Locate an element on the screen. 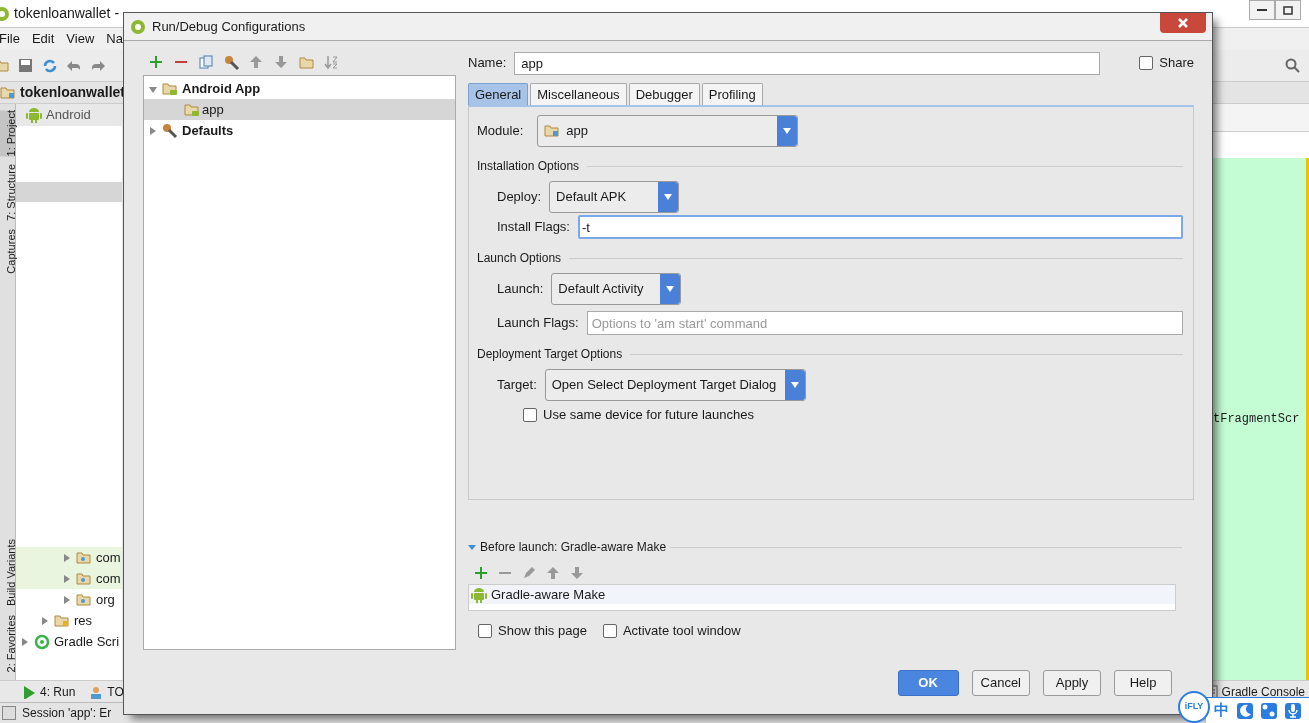  field-label: Launch: is located at coordinates (520, 289).